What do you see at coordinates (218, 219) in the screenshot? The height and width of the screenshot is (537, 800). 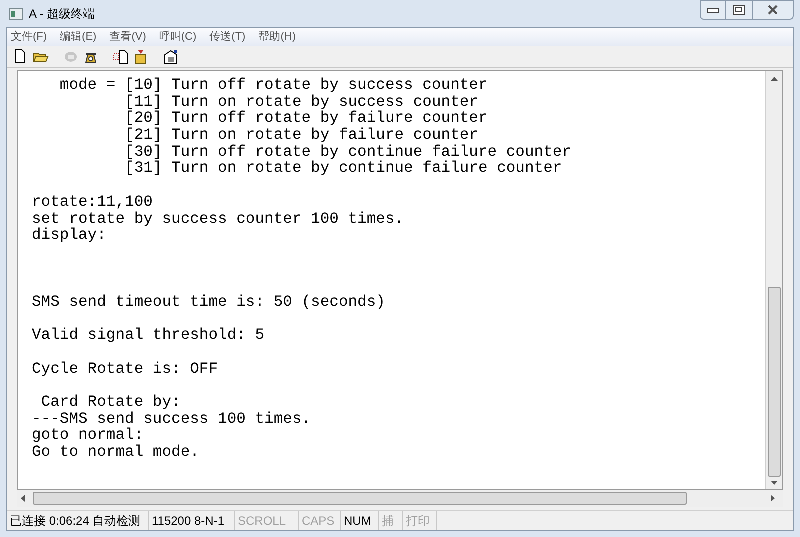 I see `terminal-line: set rotate by success counter 100 times.` at bounding box center [218, 219].